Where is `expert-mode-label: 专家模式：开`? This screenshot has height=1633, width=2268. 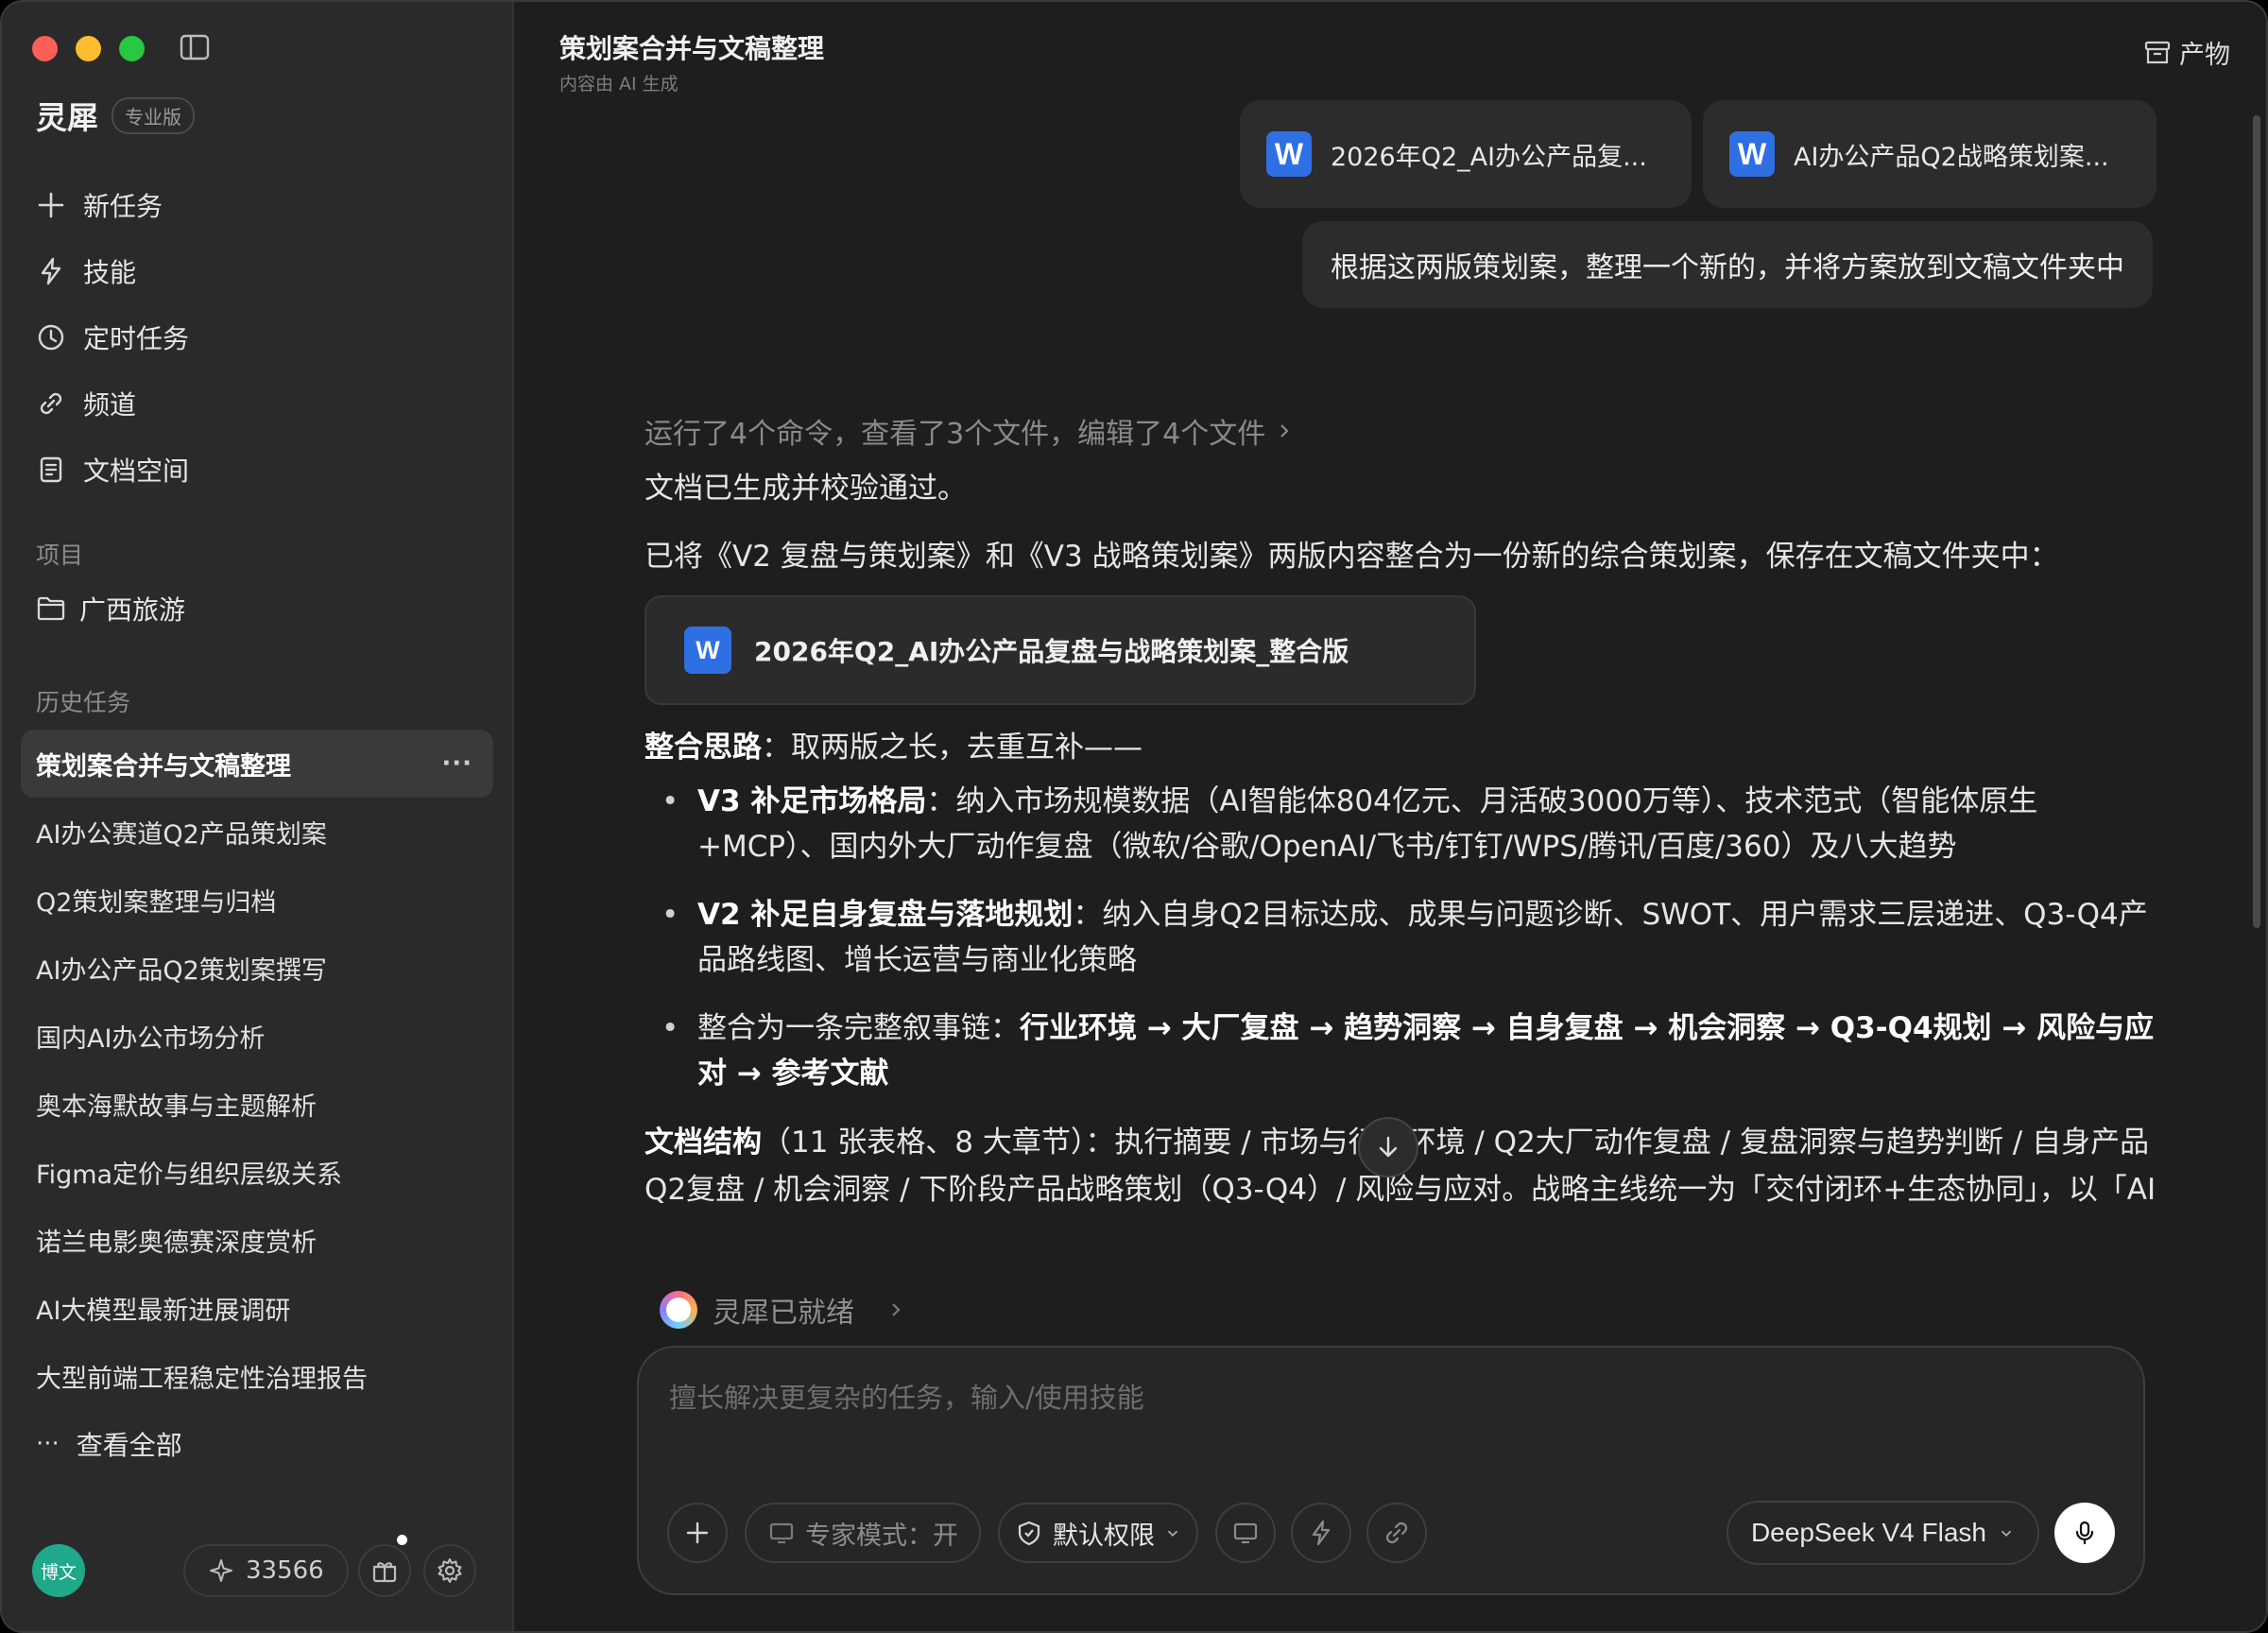
expert-mode-label: 专家模式：开 is located at coordinates (881, 1536).